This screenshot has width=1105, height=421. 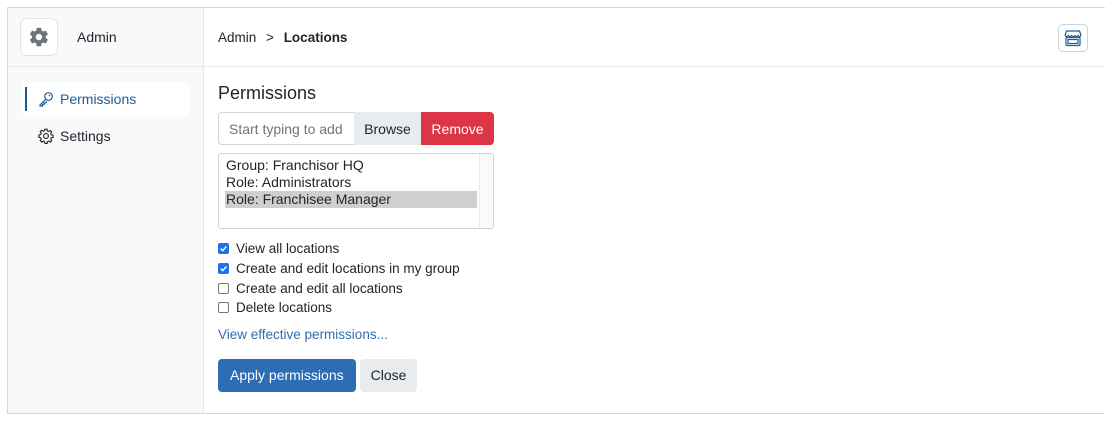 I want to click on list-item: Role: Administrators, so click(x=351, y=182).